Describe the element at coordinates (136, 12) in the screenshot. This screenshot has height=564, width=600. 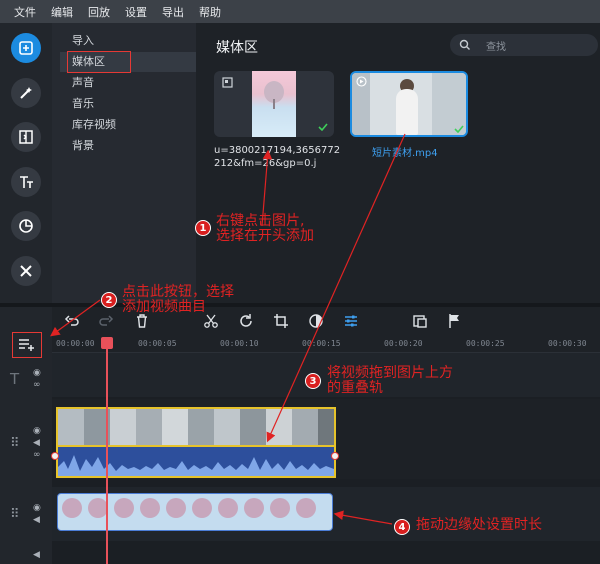
I see `menu-settings: 设置` at that location.